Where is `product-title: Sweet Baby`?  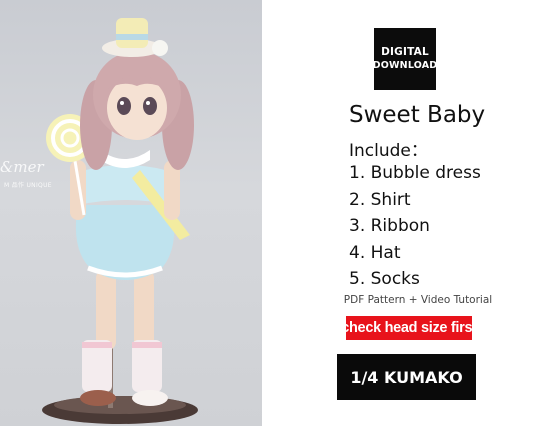 product-title: Sweet Baby is located at coordinates (417, 115).